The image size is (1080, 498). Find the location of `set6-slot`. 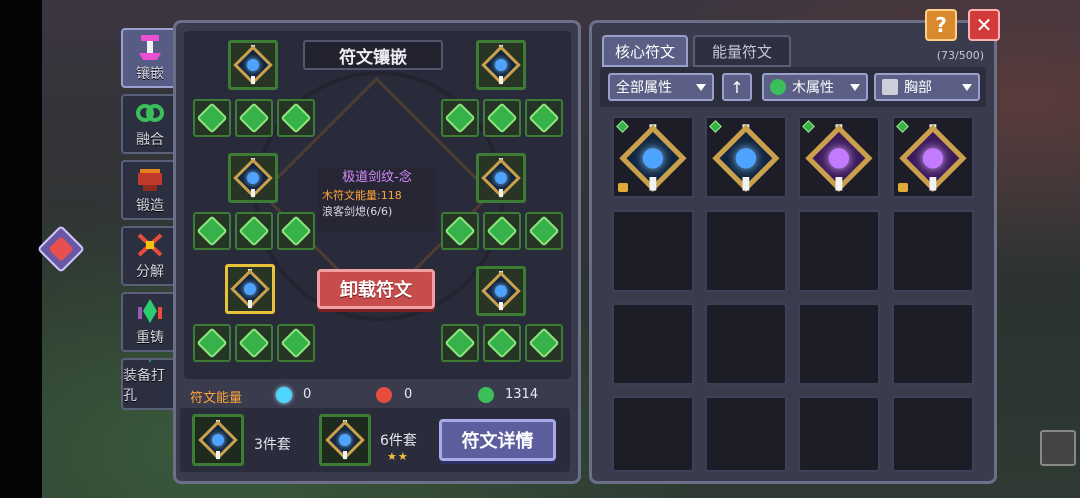

set6-slot is located at coordinates (345, 440).